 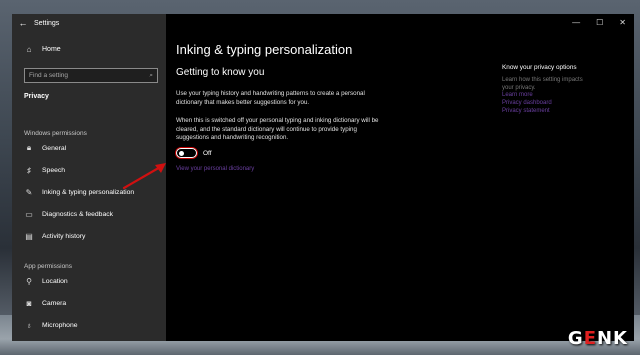 What do you see at coordinates (54, 148) in the screenshot?
I see `sidebar-item-label: General` at bounding box center [54, 148].